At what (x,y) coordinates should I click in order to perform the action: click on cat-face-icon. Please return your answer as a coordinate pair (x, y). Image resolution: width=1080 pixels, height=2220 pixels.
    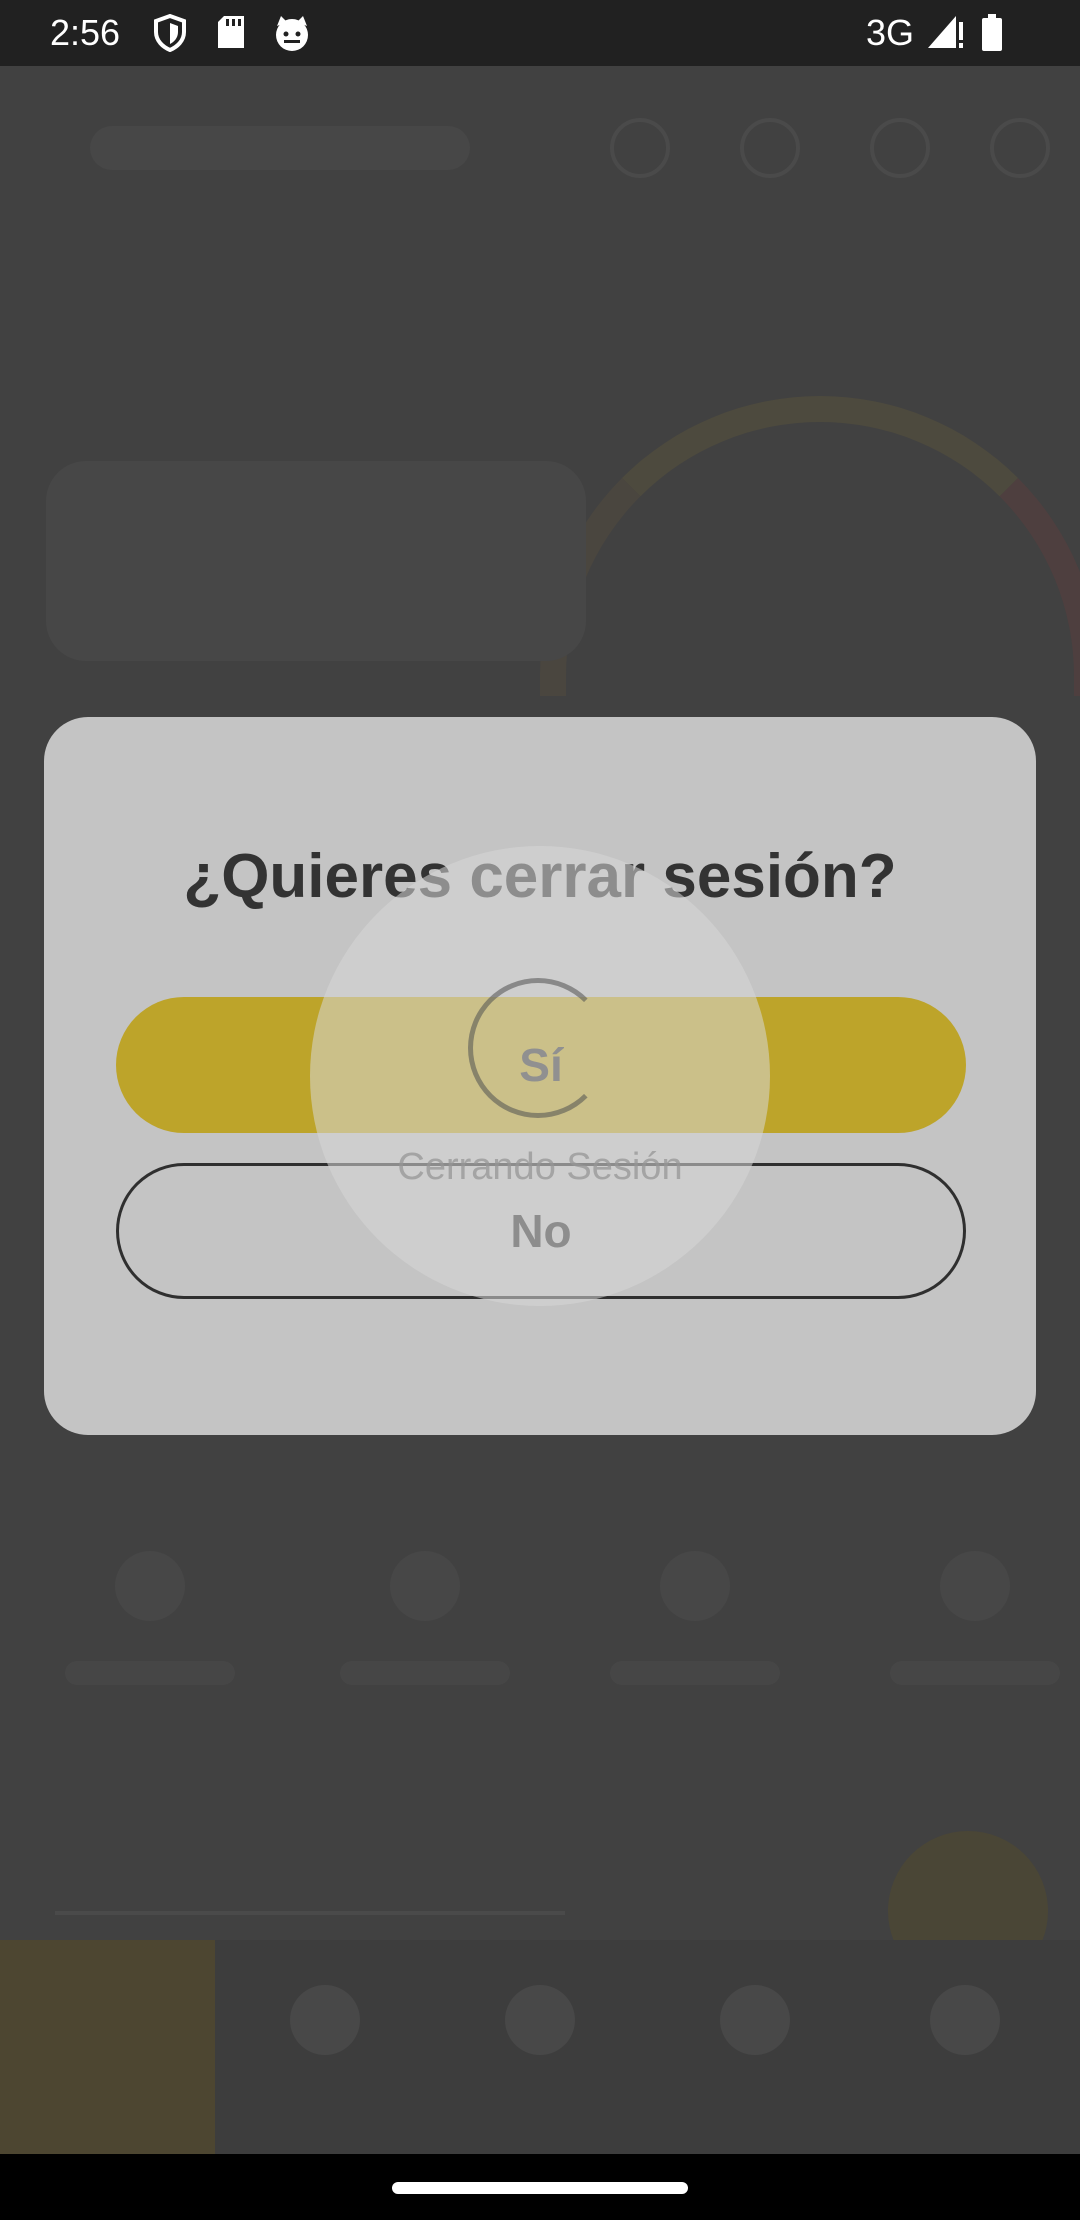
    Looking at the image, I should click on (292, 35).